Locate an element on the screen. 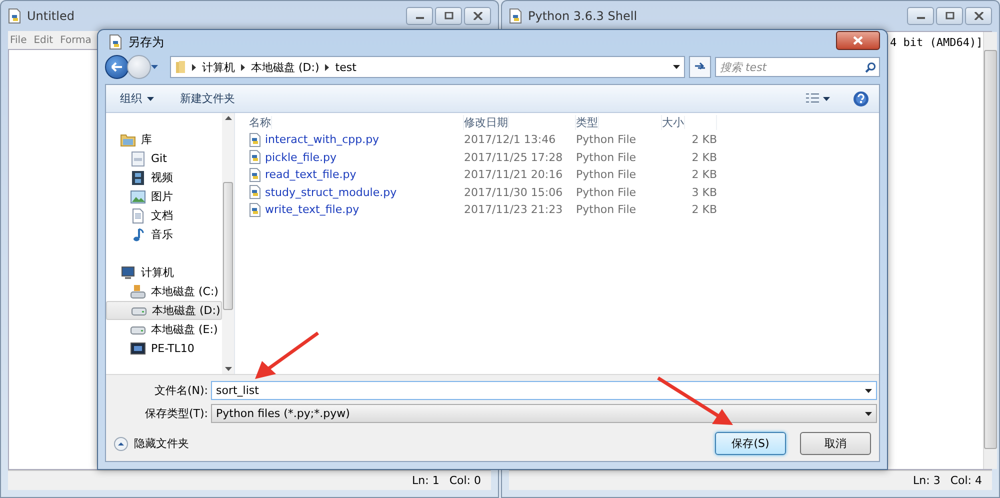  computer-icon is located at coordinates (128, 273).